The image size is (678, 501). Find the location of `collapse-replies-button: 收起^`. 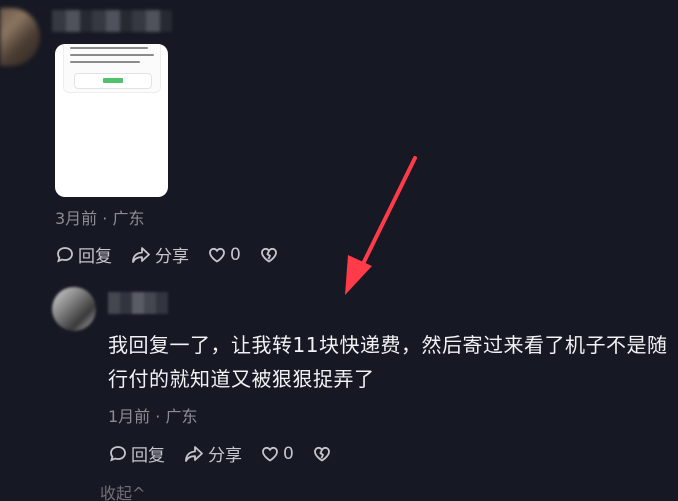

collapse-replies-button: 收起^ is located at coordinates (122, 490).